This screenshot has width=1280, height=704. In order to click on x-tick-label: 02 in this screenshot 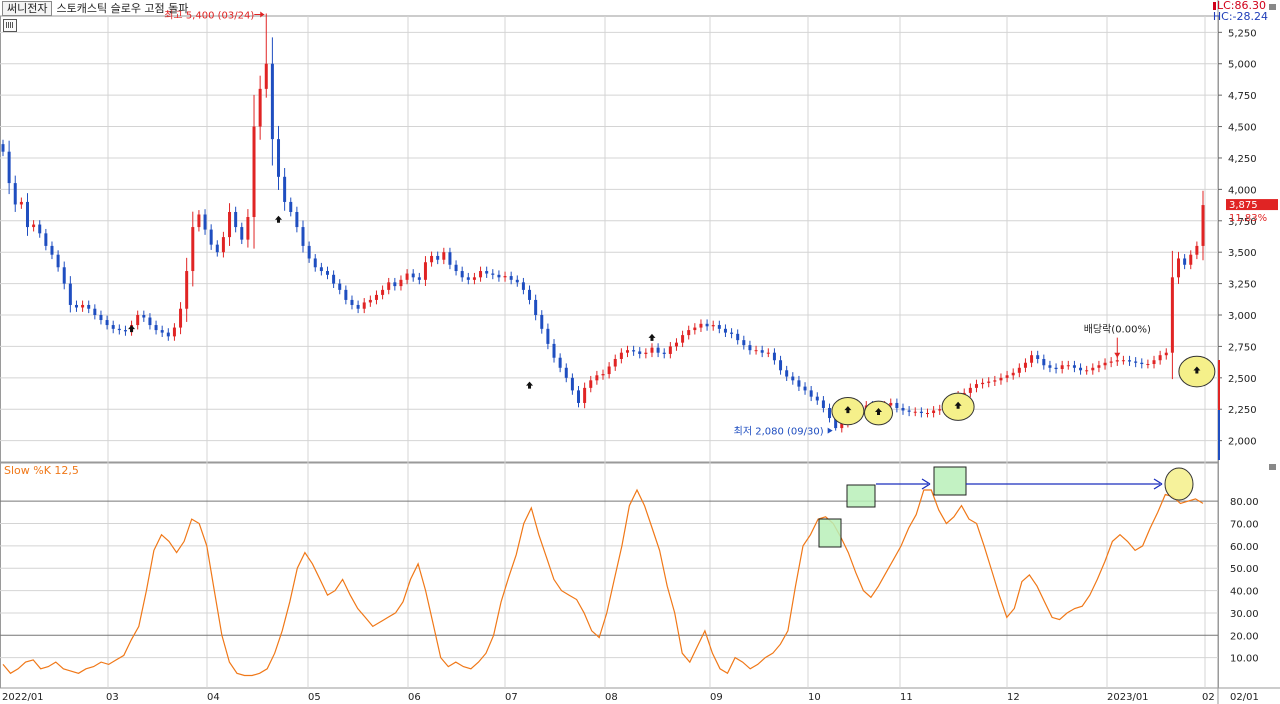, I will do `click(1208, 697)`.